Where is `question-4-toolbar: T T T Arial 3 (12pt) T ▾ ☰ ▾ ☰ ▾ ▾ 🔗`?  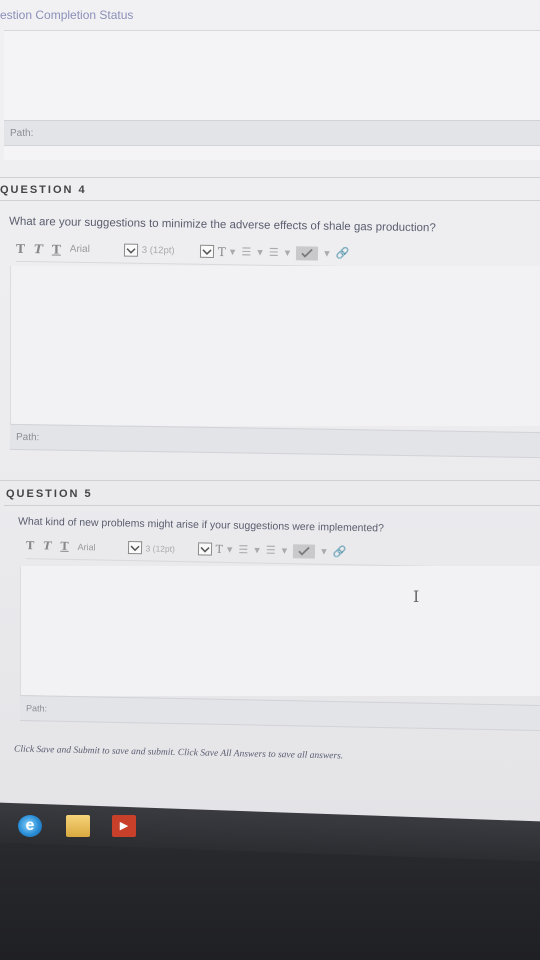
question-4-toolbar: T T T Arial 3 (12pt) T ▾ ☰ ▾ ☰ ▾ ▾ 🔗 is located at coordinates (277, 253).